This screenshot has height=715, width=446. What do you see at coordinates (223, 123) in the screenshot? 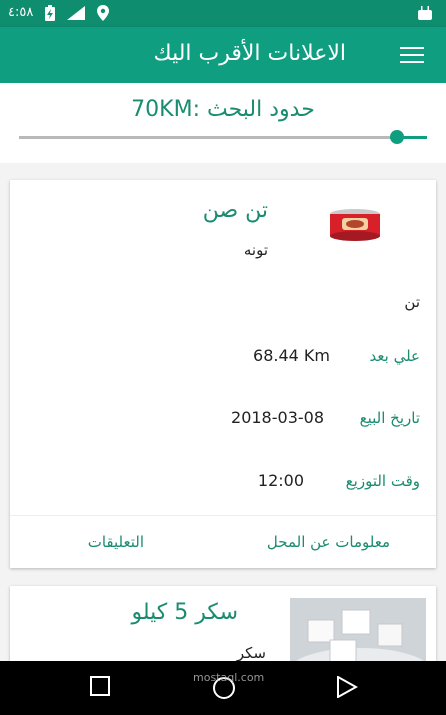
I see `search-radius-panel: حدود البحث :70KM` at bounding box center [223, 123].